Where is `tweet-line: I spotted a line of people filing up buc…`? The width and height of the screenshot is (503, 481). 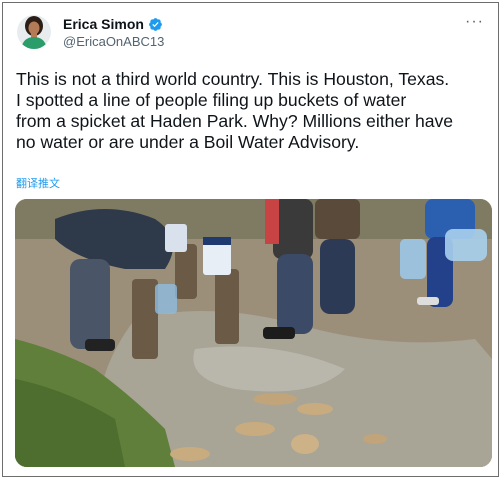 tweet-line: I spotted a line of people filing up buc… is located at coordinates (211, 100).